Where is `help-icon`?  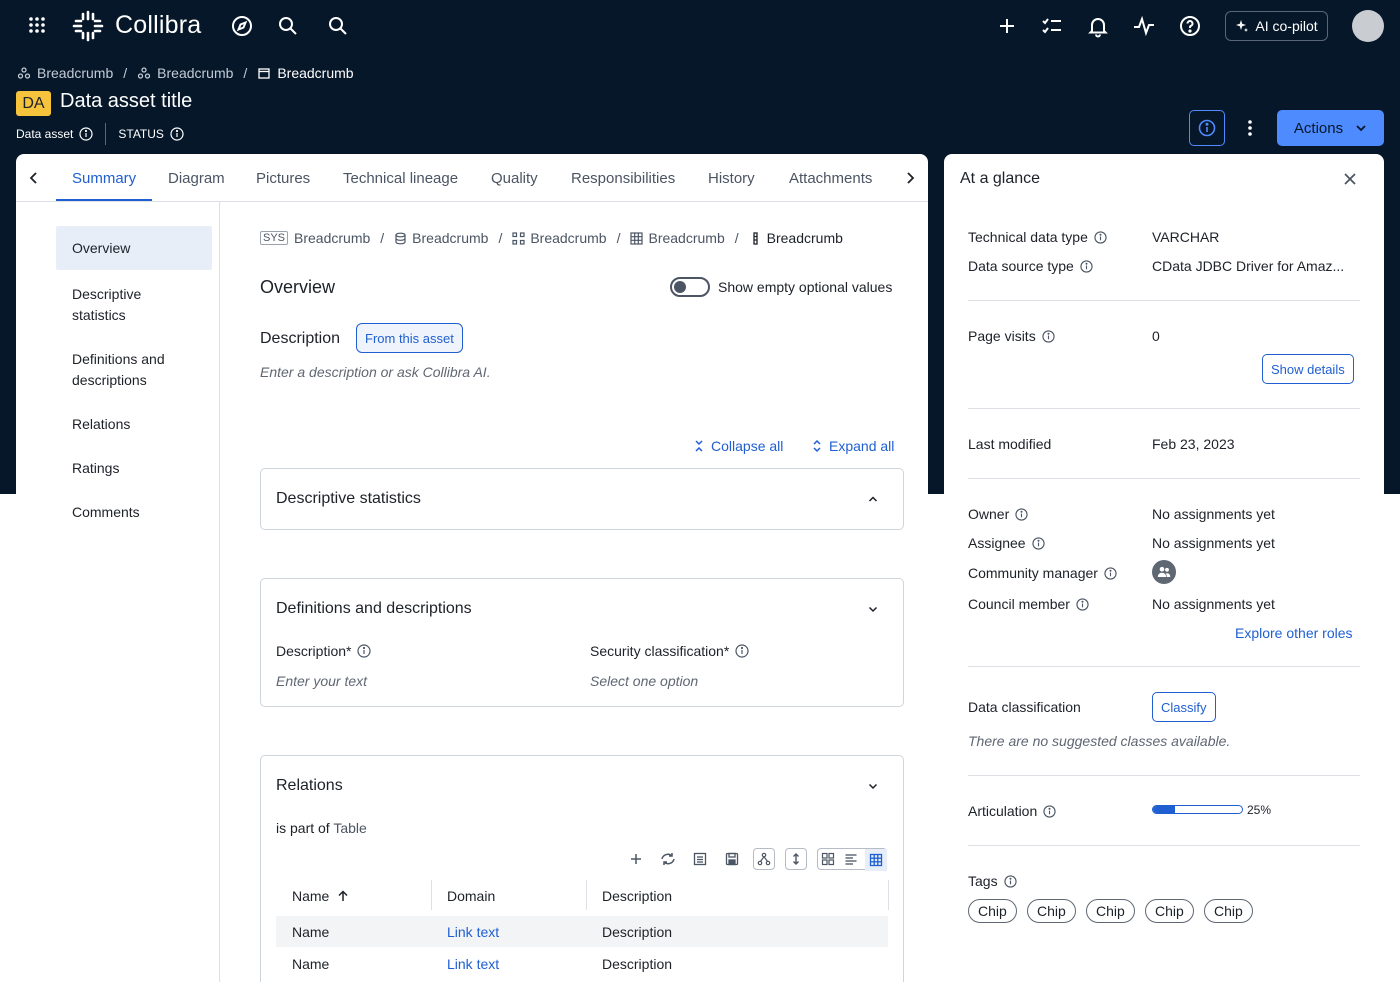
help-icon is located at coordinates (1190, 26).